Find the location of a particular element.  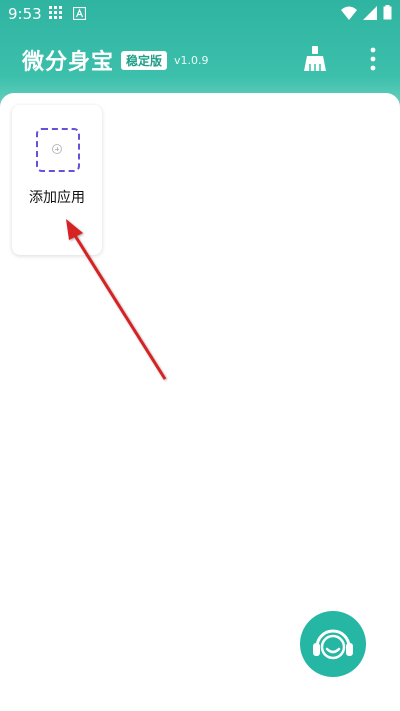

add-app-tile is located at coordinates (58, 150).